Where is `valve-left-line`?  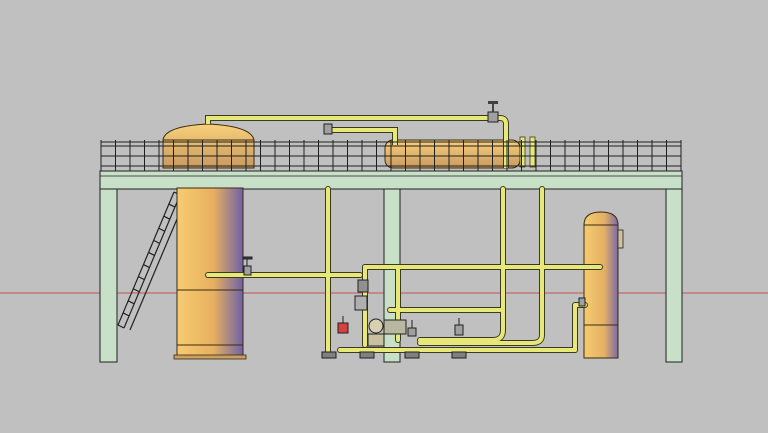
valve-left-line is located at coordinates (247, 266).